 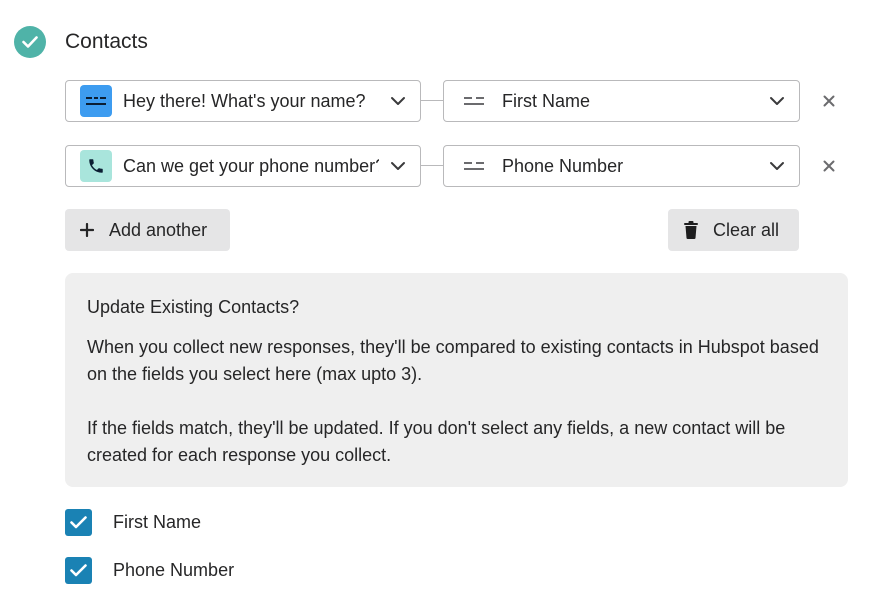 I want to click on question-select: Hey there! What's your name?, so click(x=243, y=101).